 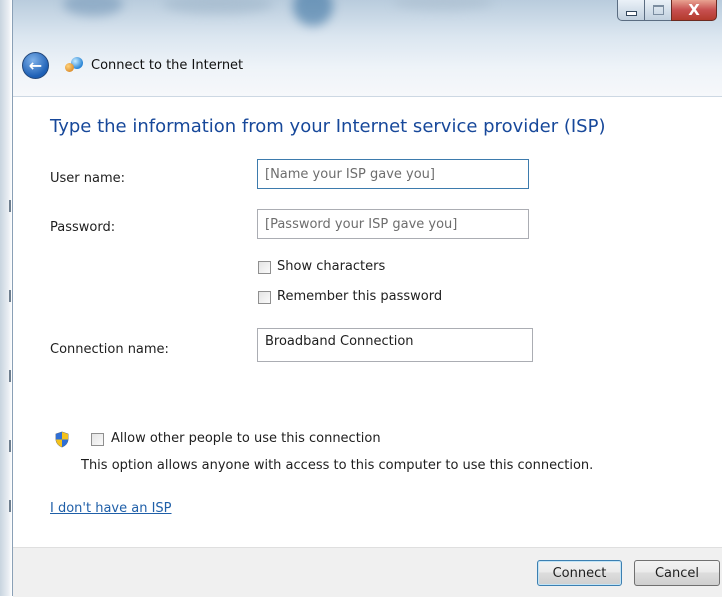 What do you see at coordinates (677, 573) in the screenshot?
I see `cancel-button: Cancel` at bounding box center [677, 573].